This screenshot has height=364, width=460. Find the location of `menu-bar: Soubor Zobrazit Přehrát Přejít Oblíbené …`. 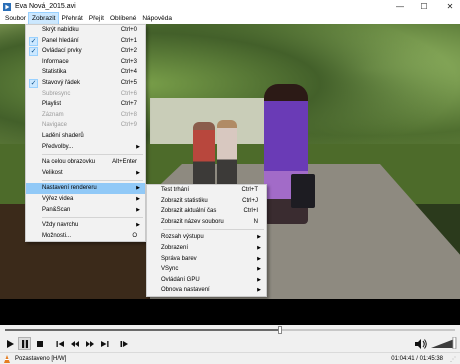

menu-bar: Soubor Zobrazit Přehrát Přejít Oblíbené … is located at coordinates (230, 18).